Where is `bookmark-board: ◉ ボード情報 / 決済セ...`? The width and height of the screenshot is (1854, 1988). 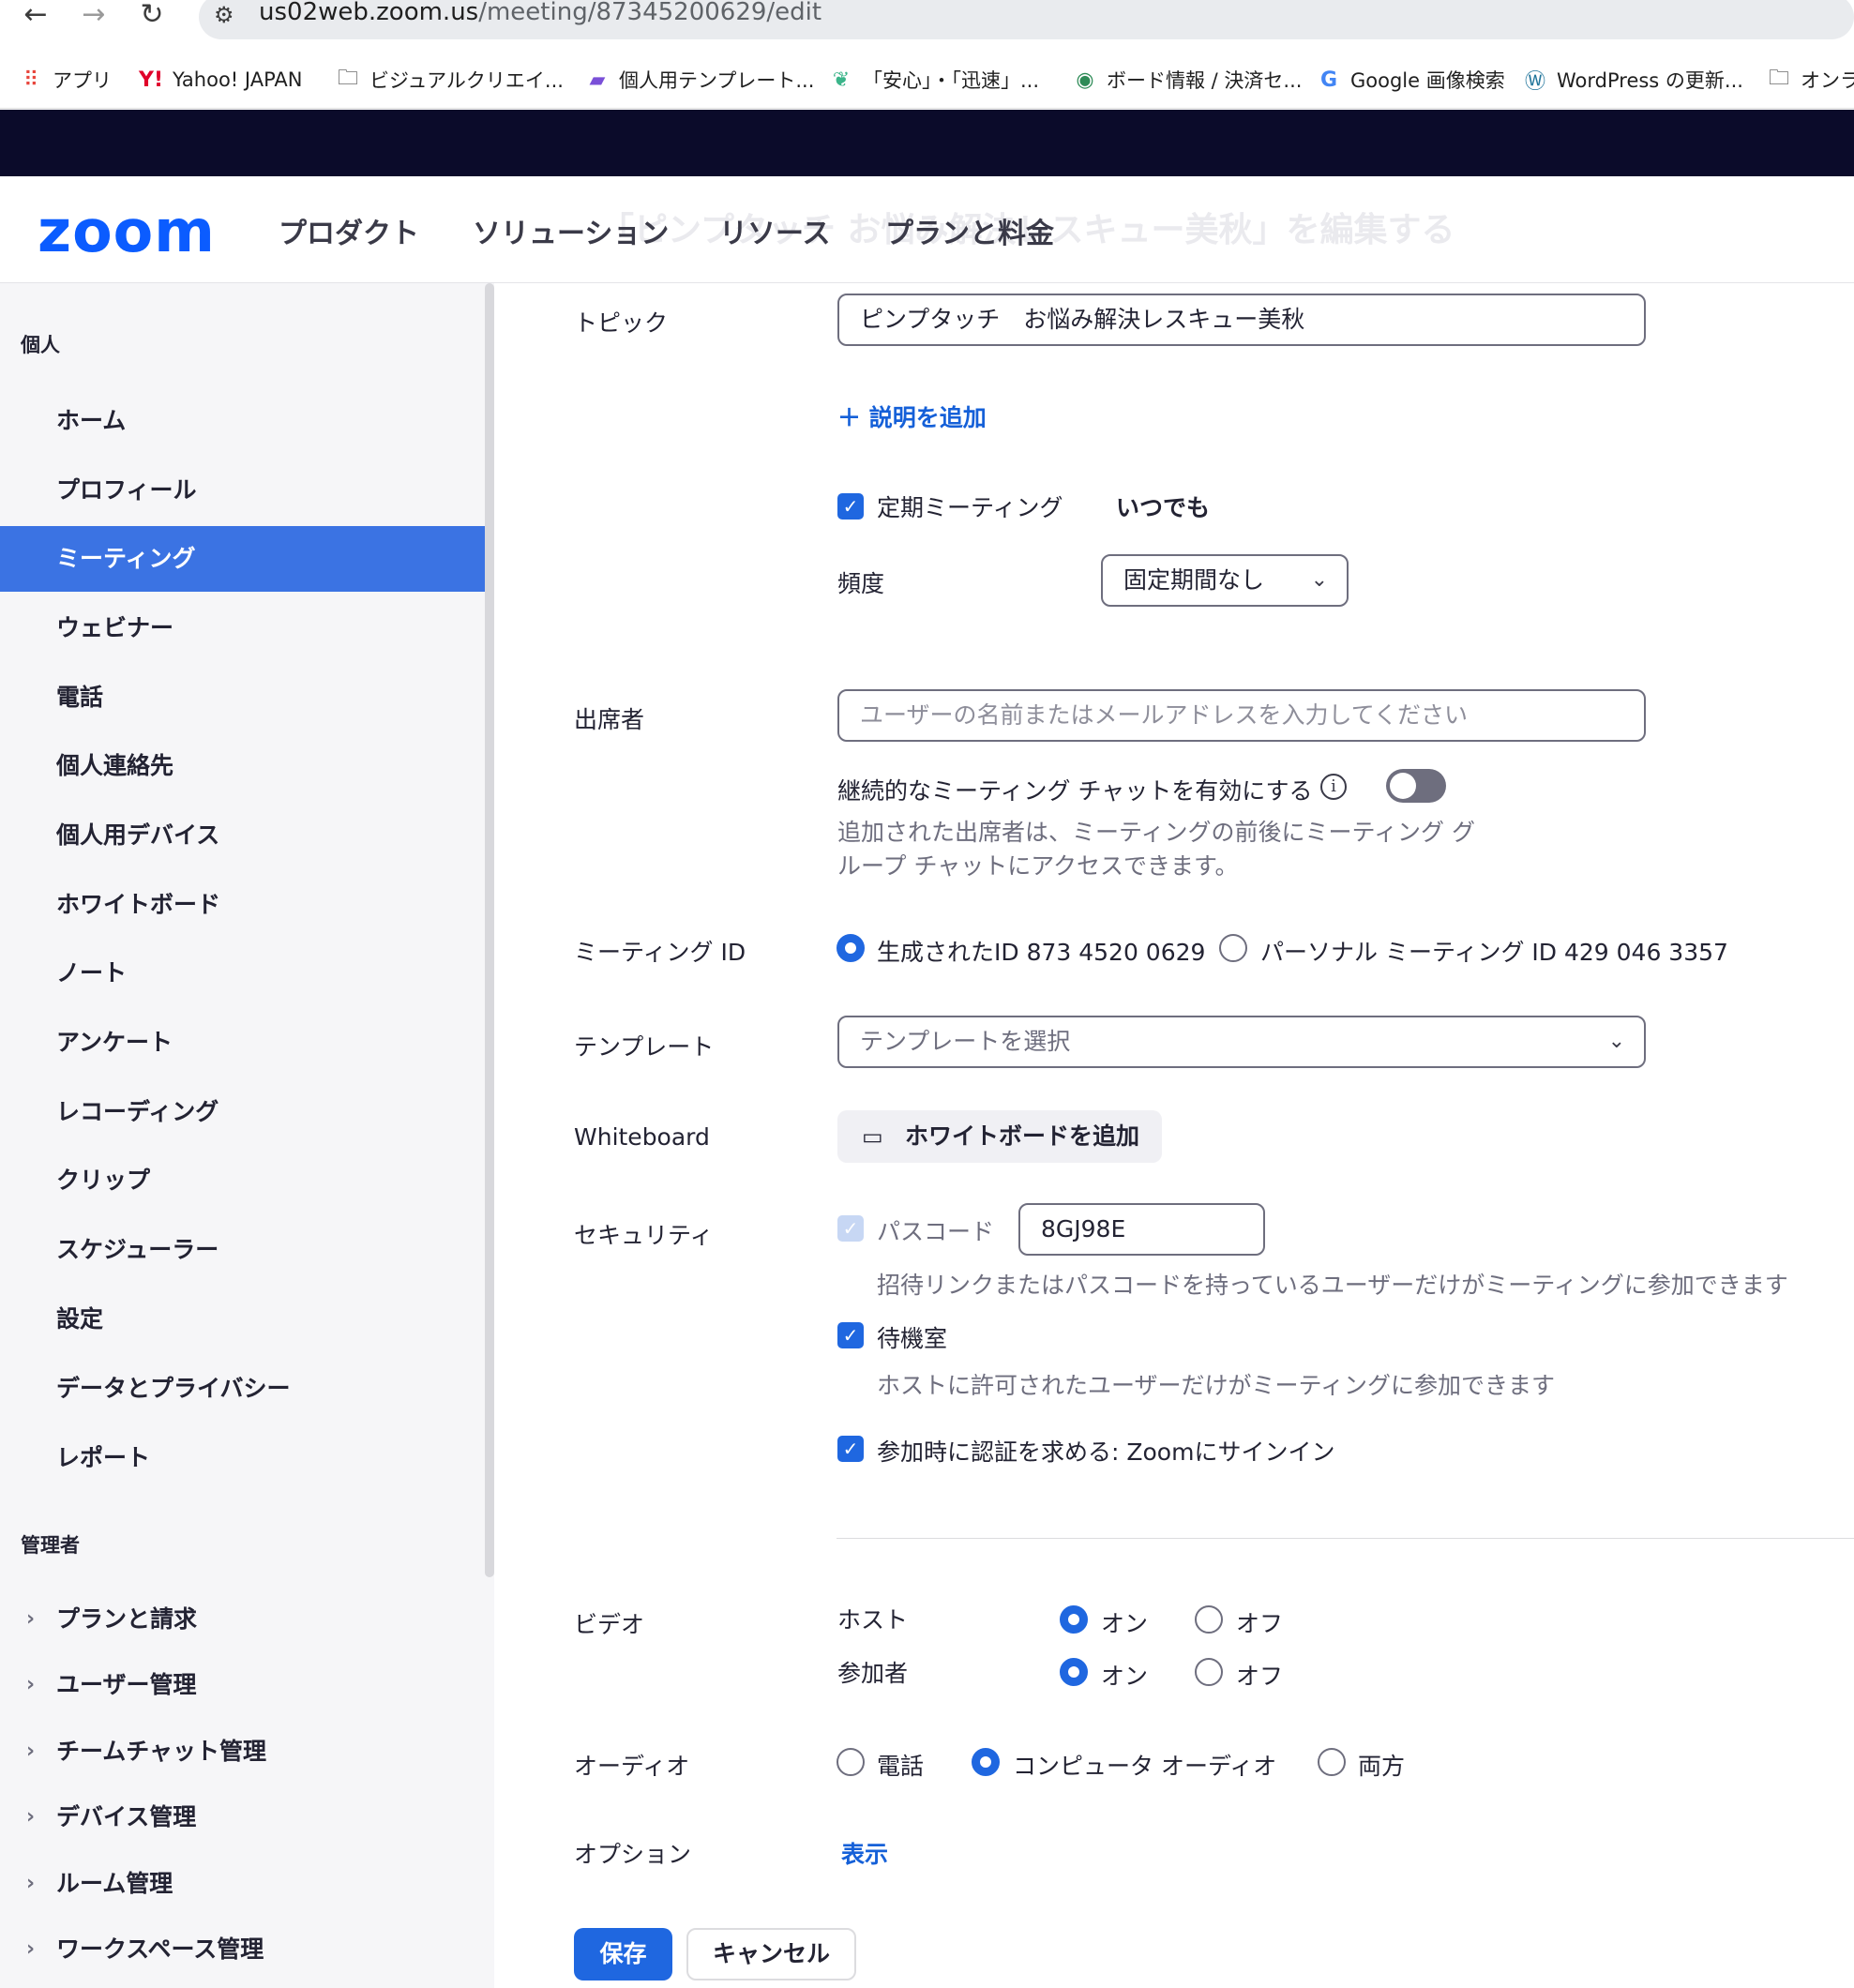
bookmark-board: ◉ ボード情報 / 決済セ... is located at coordinates (1187, 80).